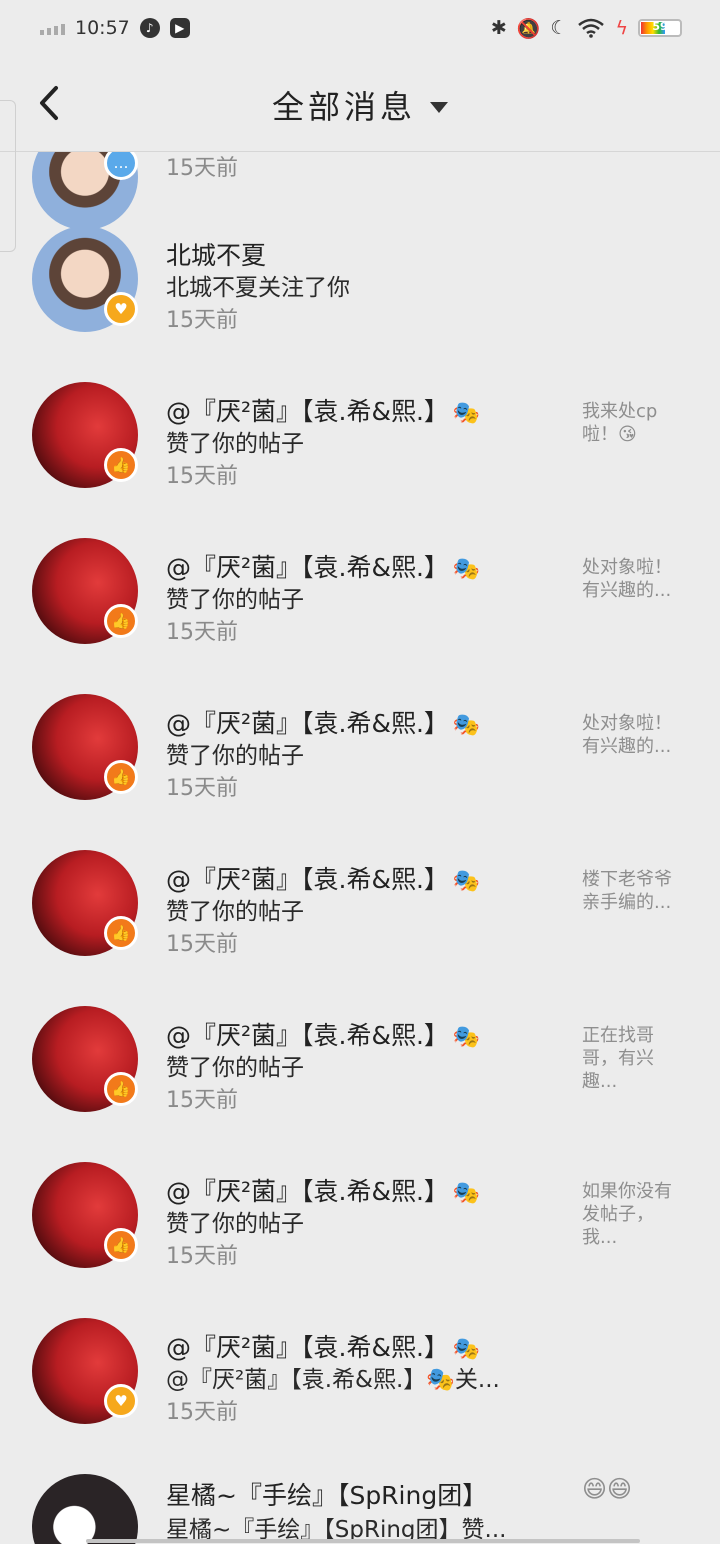 The width and height of the screenshot is (720, 1544). What do you see at coordinates (179, 28) in the screenshot?
I see `video-app-icon: ▶` at bounding box center [179, 28].